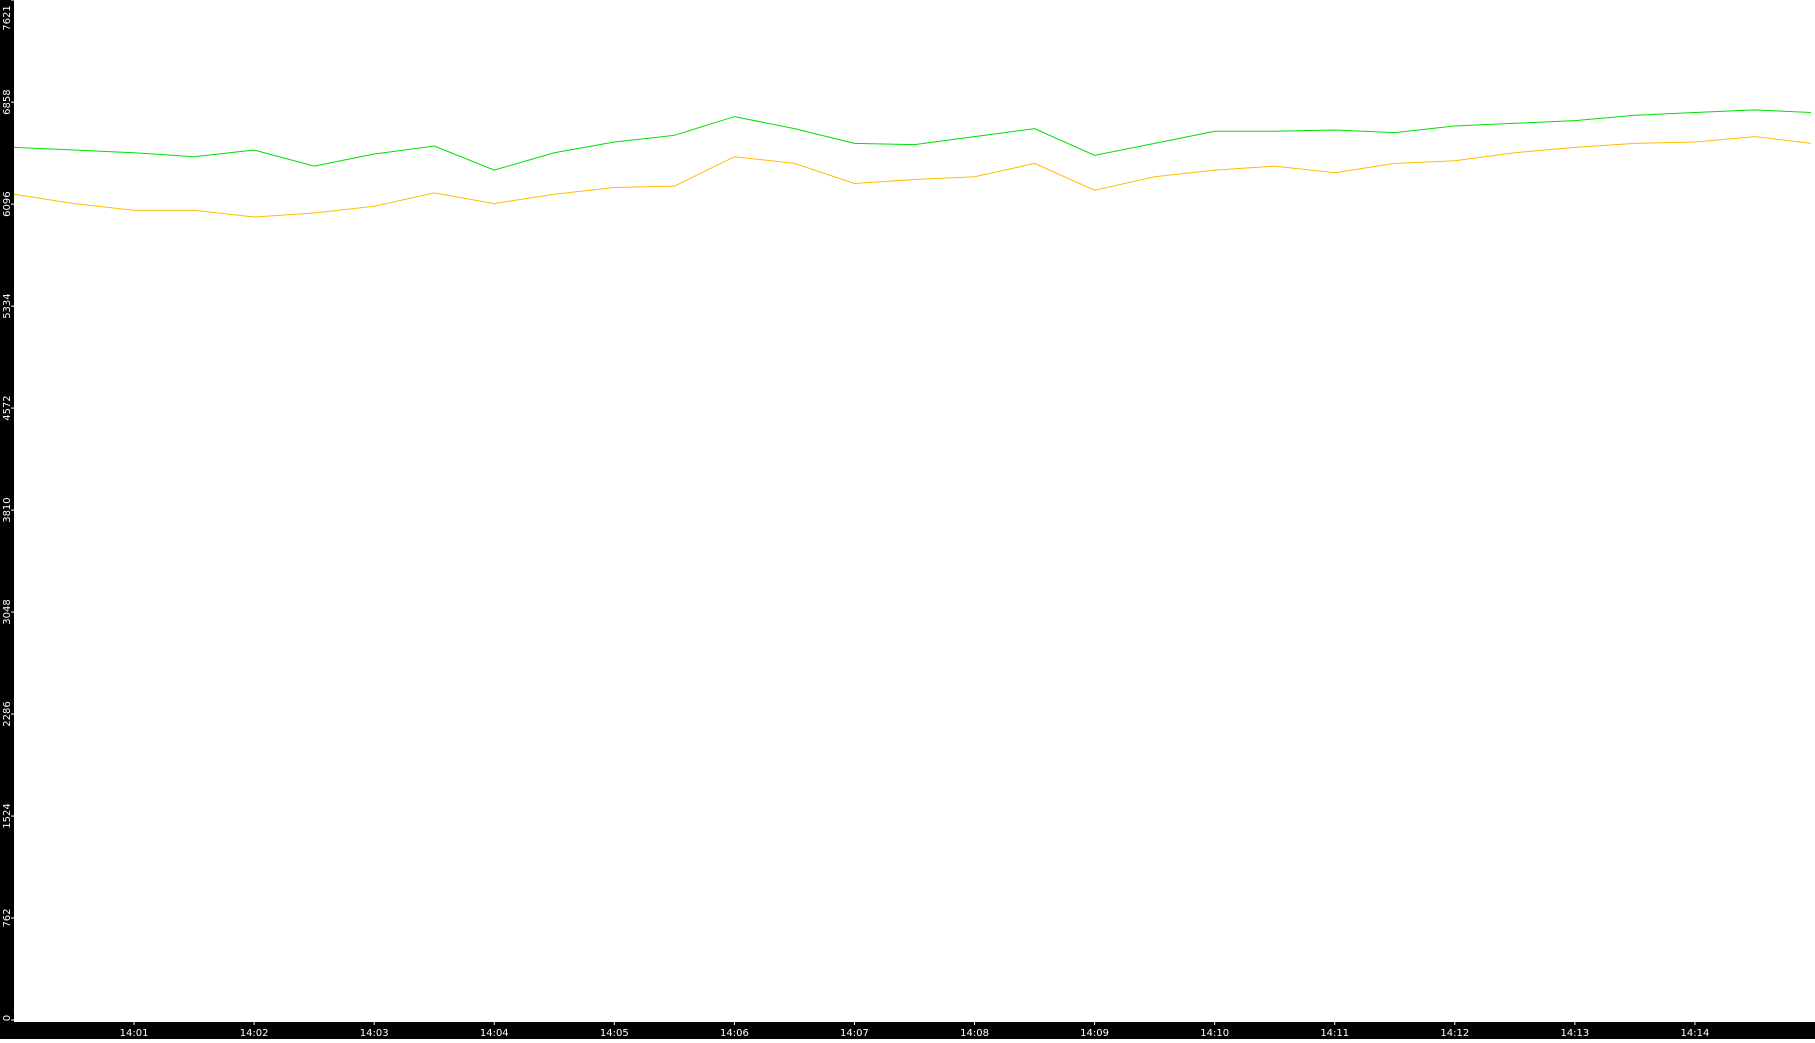  Describe the element at coordinates (7, 305) in the screenshot. I see `y-tick-label-7: 5334` at that location.